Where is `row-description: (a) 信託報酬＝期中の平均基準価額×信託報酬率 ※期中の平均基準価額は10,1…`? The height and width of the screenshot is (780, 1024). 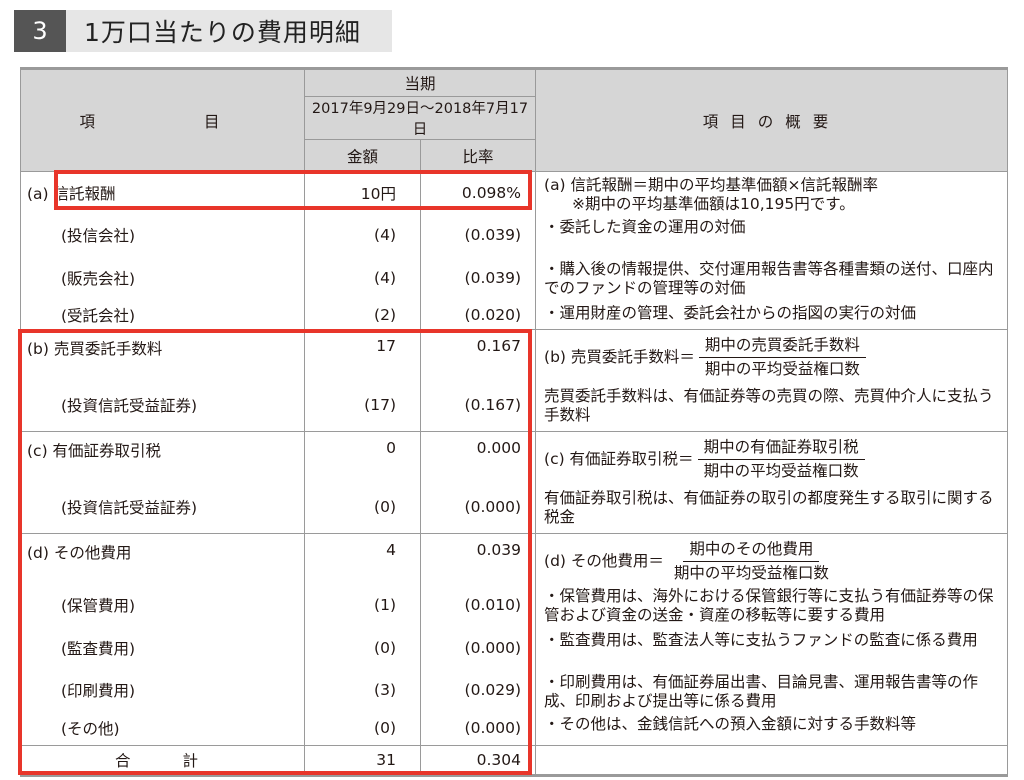
row-description: (a) 信託報酬＝期中の平均基準価額×信託報酬率 ※期中の平均基準価額は10,1… is located at coordinates (772, 192).